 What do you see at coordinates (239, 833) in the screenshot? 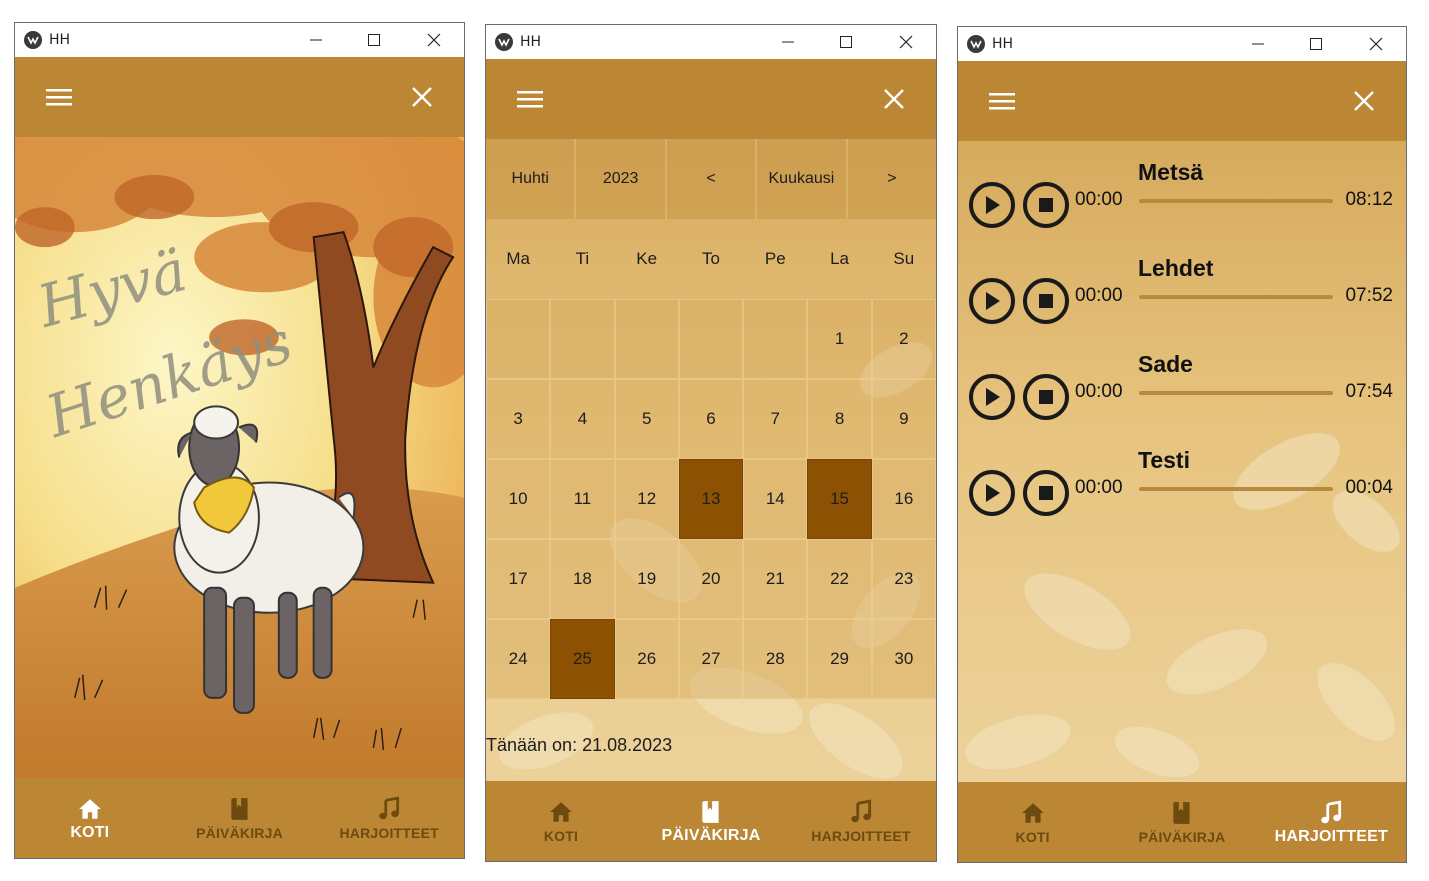
I see `nav-diary-label: PÄIVÄKIRJA` at bounding box center [239, 833].